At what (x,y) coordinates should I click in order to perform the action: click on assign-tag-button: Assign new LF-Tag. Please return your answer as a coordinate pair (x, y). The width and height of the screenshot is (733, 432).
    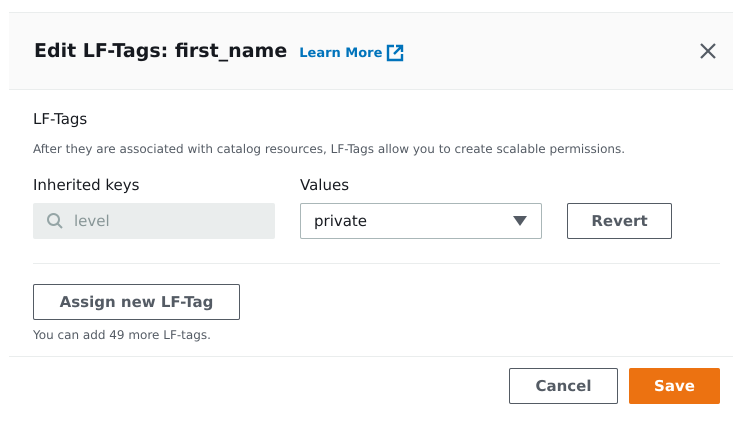
    Looking at the image, I should click on (136, 302).